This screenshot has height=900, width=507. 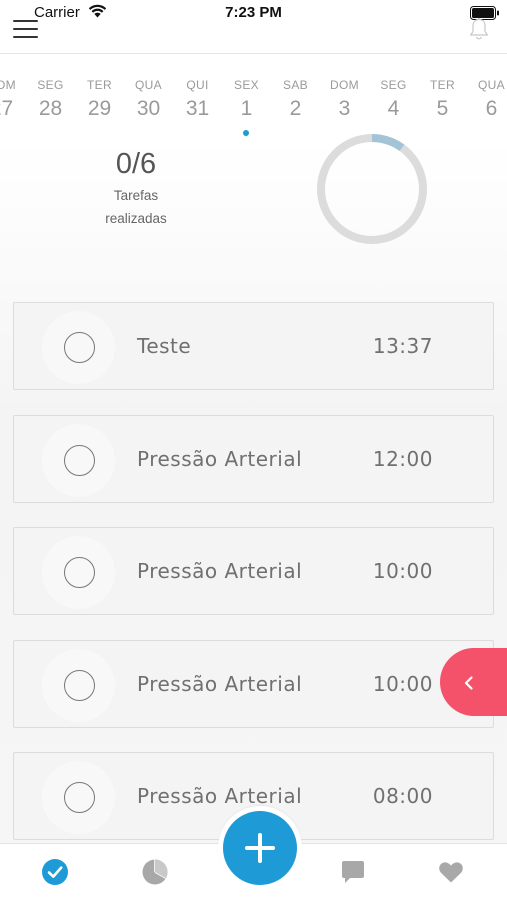 I want to click on task-item: Pressão Arterial 12:00, so click(x=253, y=459).